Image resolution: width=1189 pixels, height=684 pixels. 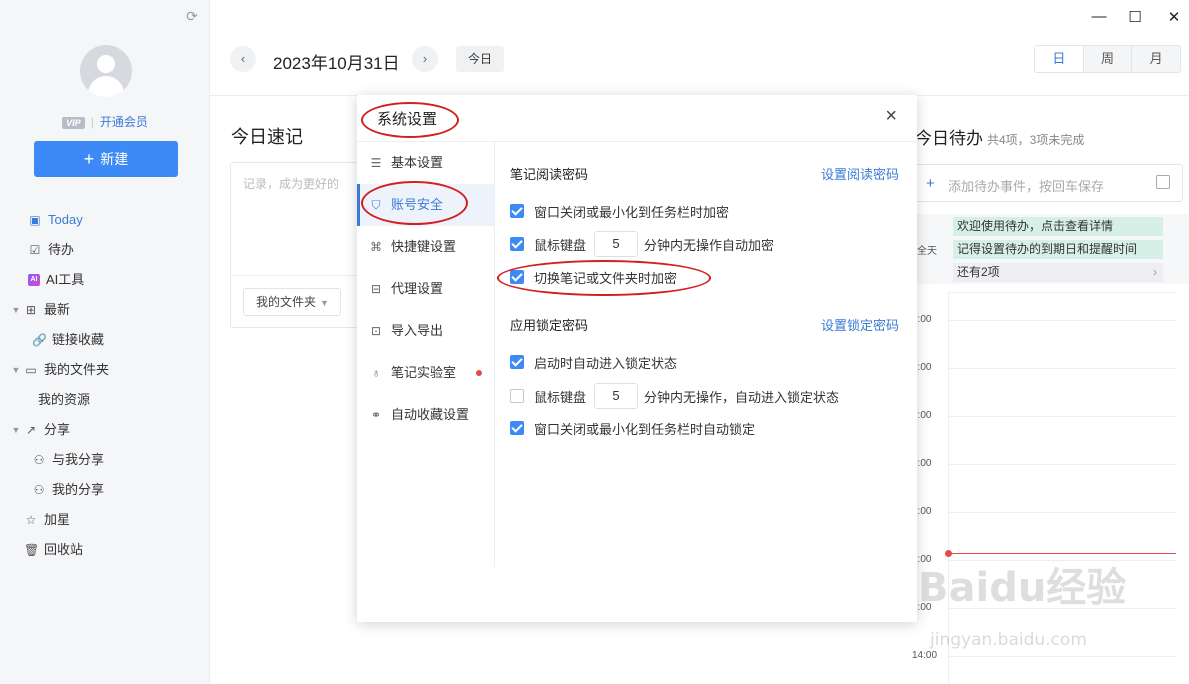 I want to click on lock-idle-minutes-input: 5, so click(x=616, y=396).